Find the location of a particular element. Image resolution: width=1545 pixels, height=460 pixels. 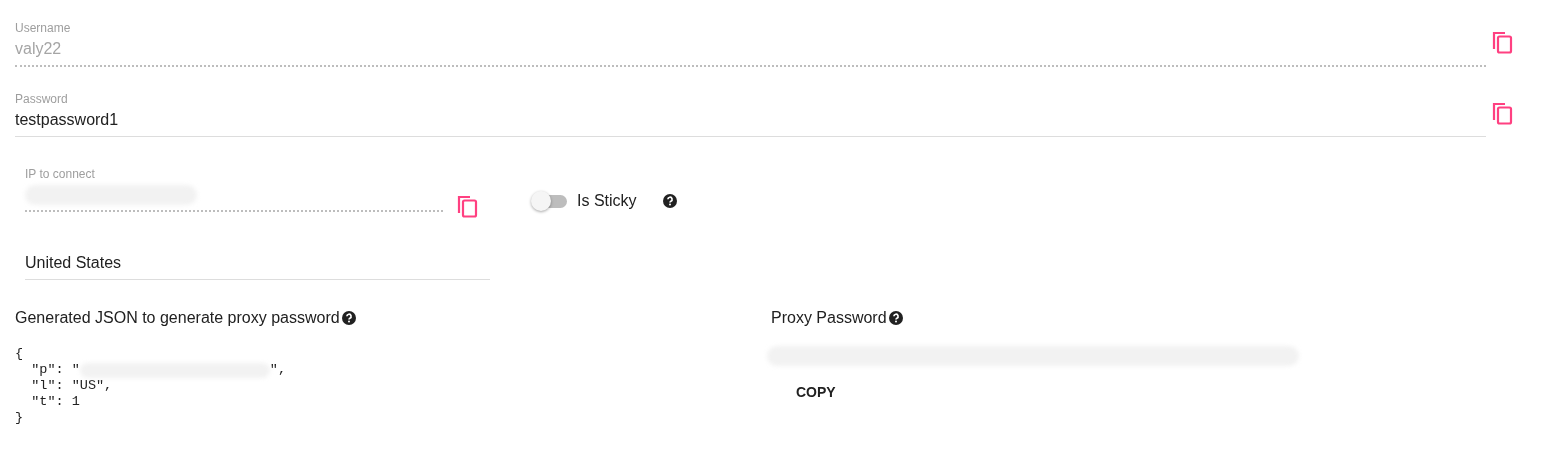

country-select: United States is located at coordinates (257, 264).